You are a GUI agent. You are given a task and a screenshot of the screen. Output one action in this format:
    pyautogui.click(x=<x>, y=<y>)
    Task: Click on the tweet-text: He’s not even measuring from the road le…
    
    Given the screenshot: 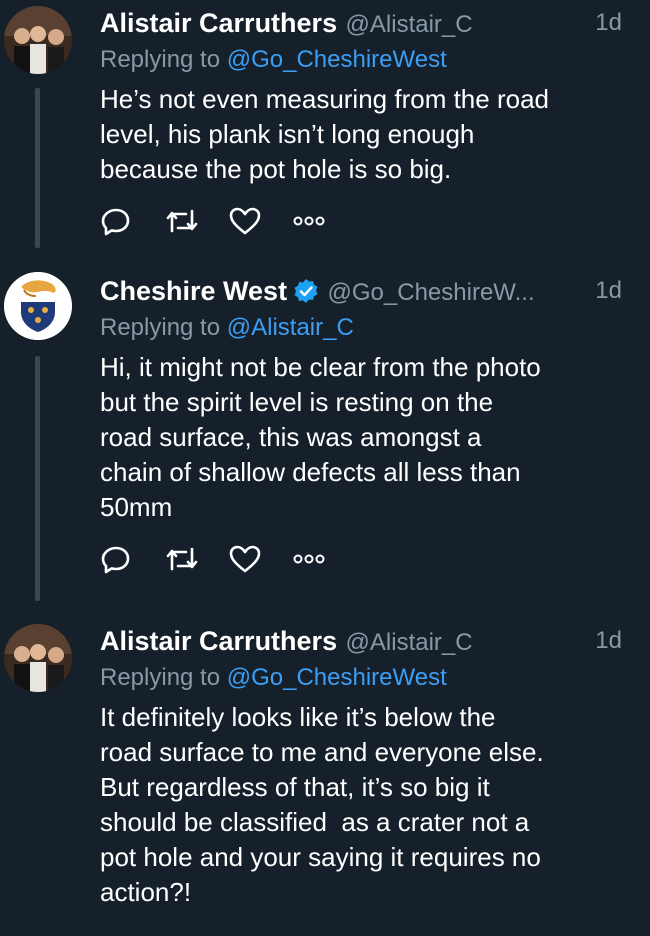 What is the action you would take?
    pyautogui.click(x=365, y=134)
    